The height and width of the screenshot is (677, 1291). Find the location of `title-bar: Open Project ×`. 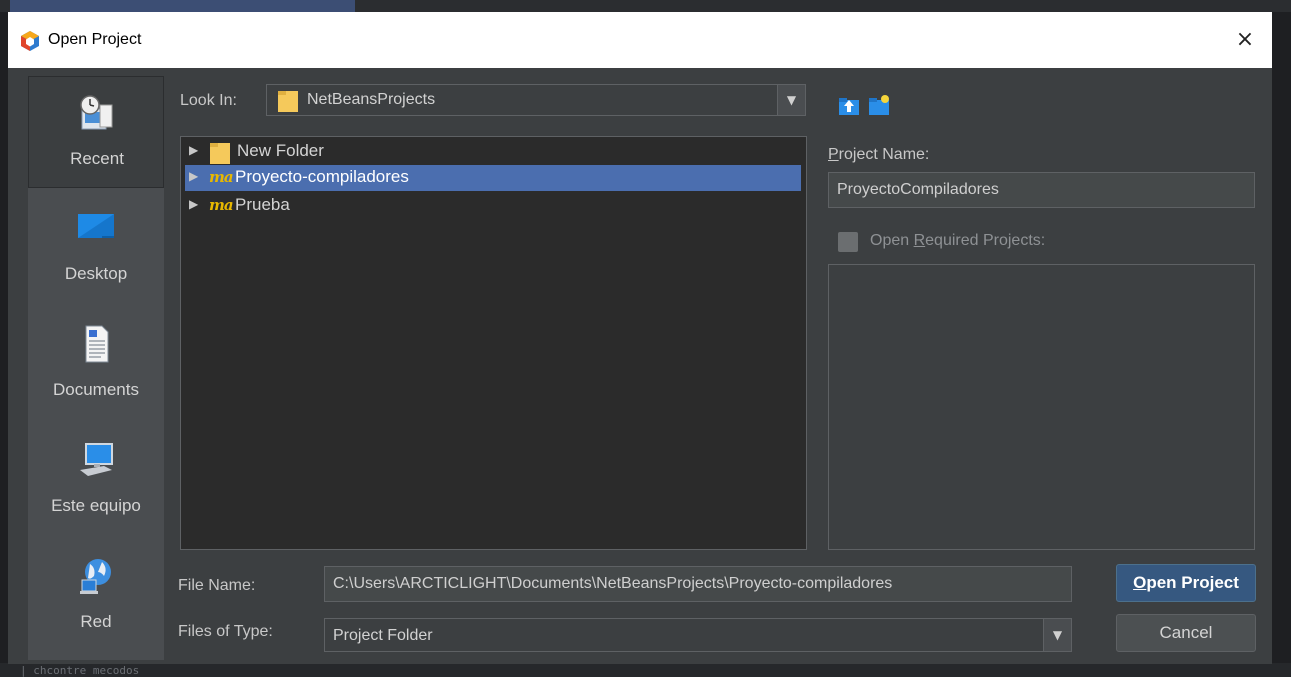

title-bar: Open Project × is located at coordinates (640, 40).